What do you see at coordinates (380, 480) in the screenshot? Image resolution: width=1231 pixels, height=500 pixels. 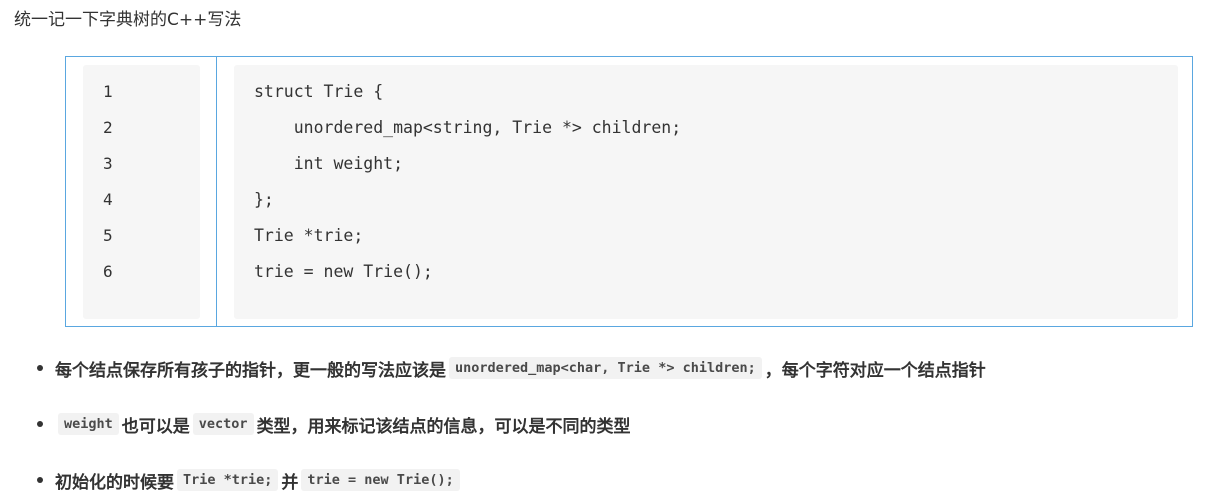 I see `inline-code: trie = new Trie();` at bounding box center [380, 480].